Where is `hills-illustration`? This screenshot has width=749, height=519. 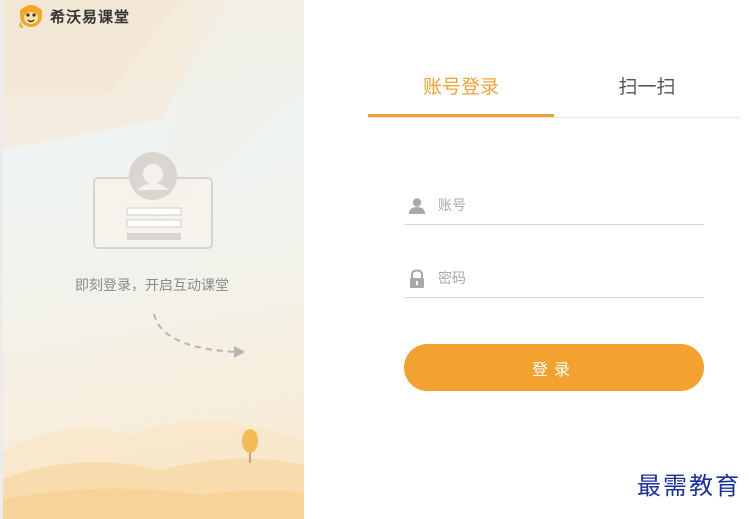
hills-illustration is located at coordinates (152, 470).